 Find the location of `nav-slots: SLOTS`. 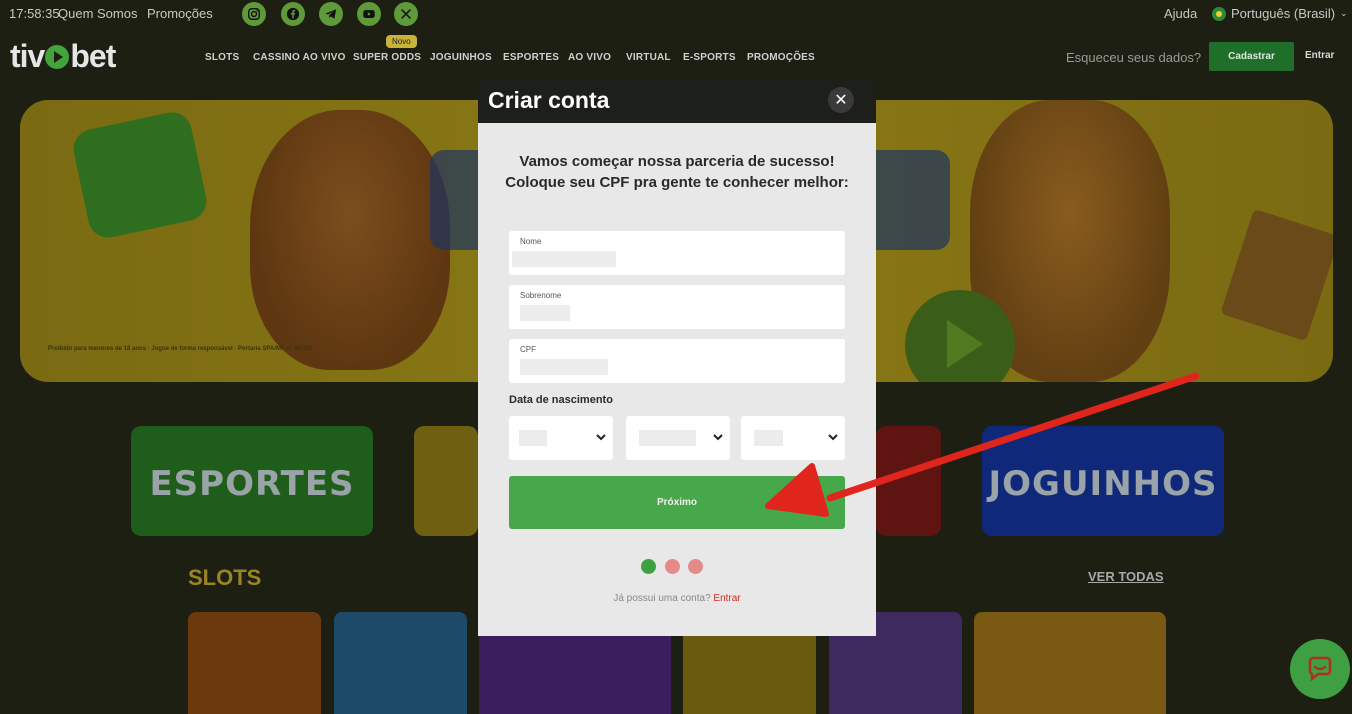

nav-slots: SLOTS is located at coordinates (222, 57).